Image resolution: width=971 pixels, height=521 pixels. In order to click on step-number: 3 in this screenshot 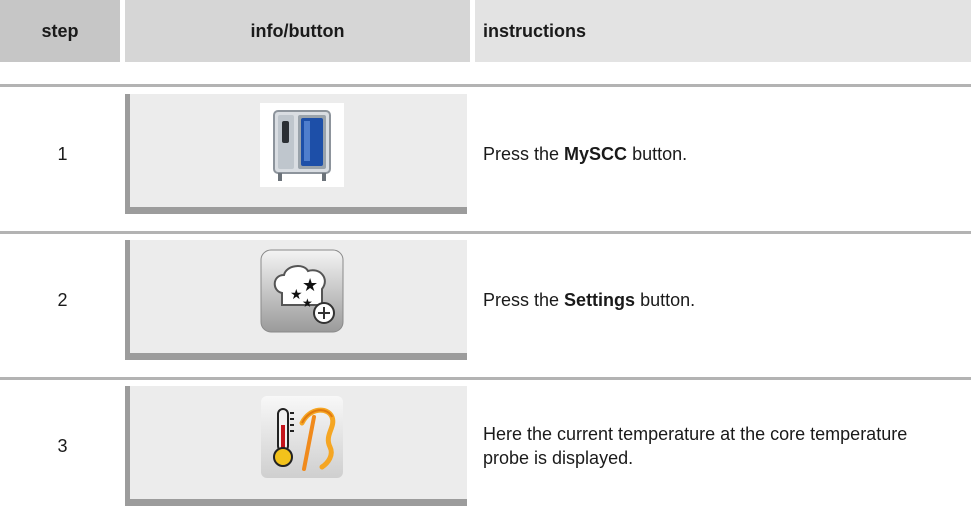, I will do `click(62, 445)`.